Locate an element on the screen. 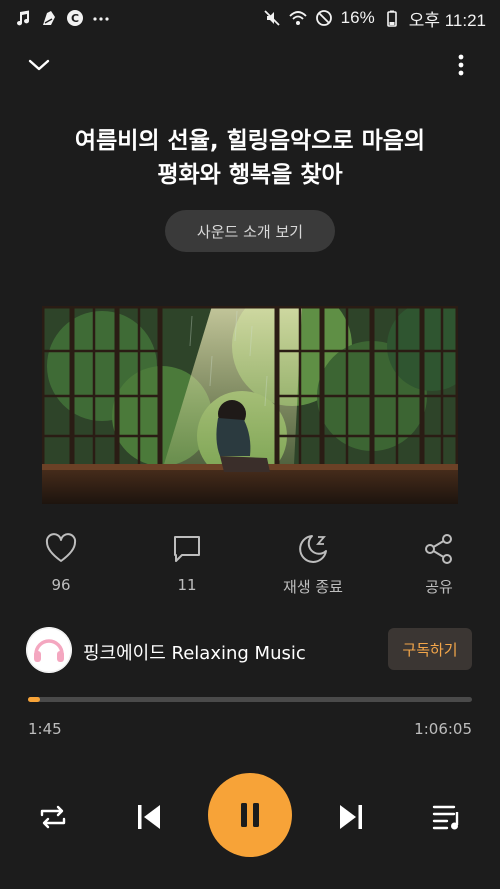 Image resolution: width=500 pixels, height=889 pixels. status-bar: C 16% 오후 11:21 is located at coordinates (250, 18).